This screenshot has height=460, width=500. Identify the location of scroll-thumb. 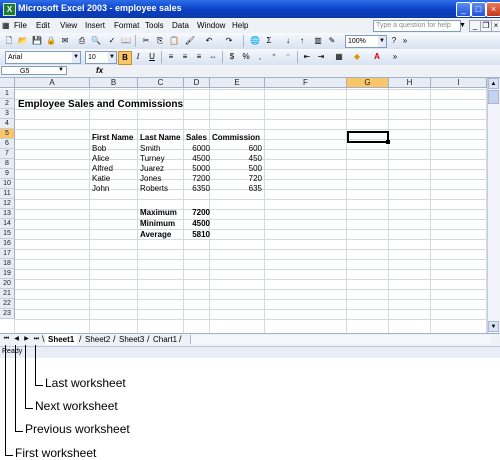
(493, 97).